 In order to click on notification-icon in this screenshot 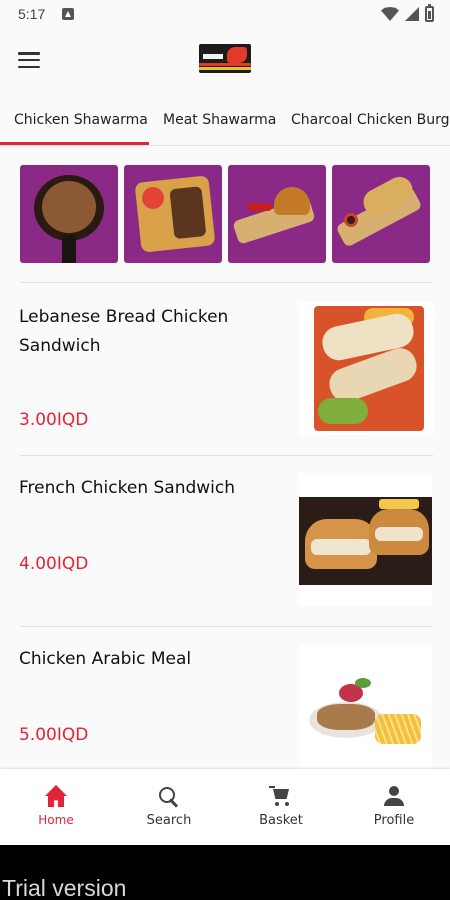, I will do `click(68, 14)`.